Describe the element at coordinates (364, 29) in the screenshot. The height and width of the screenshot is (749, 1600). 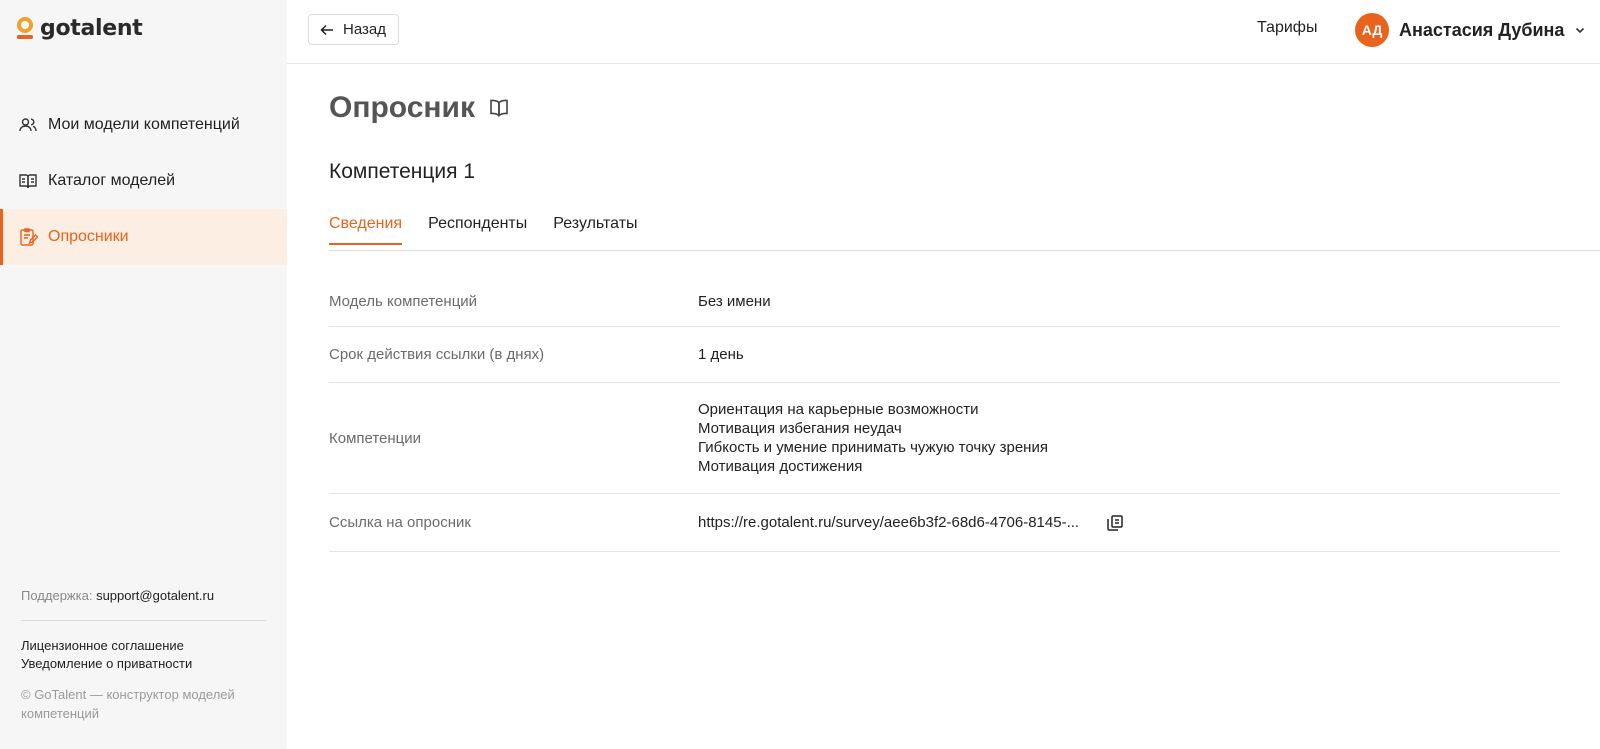
I see `back-button-label: Назад` at that location.